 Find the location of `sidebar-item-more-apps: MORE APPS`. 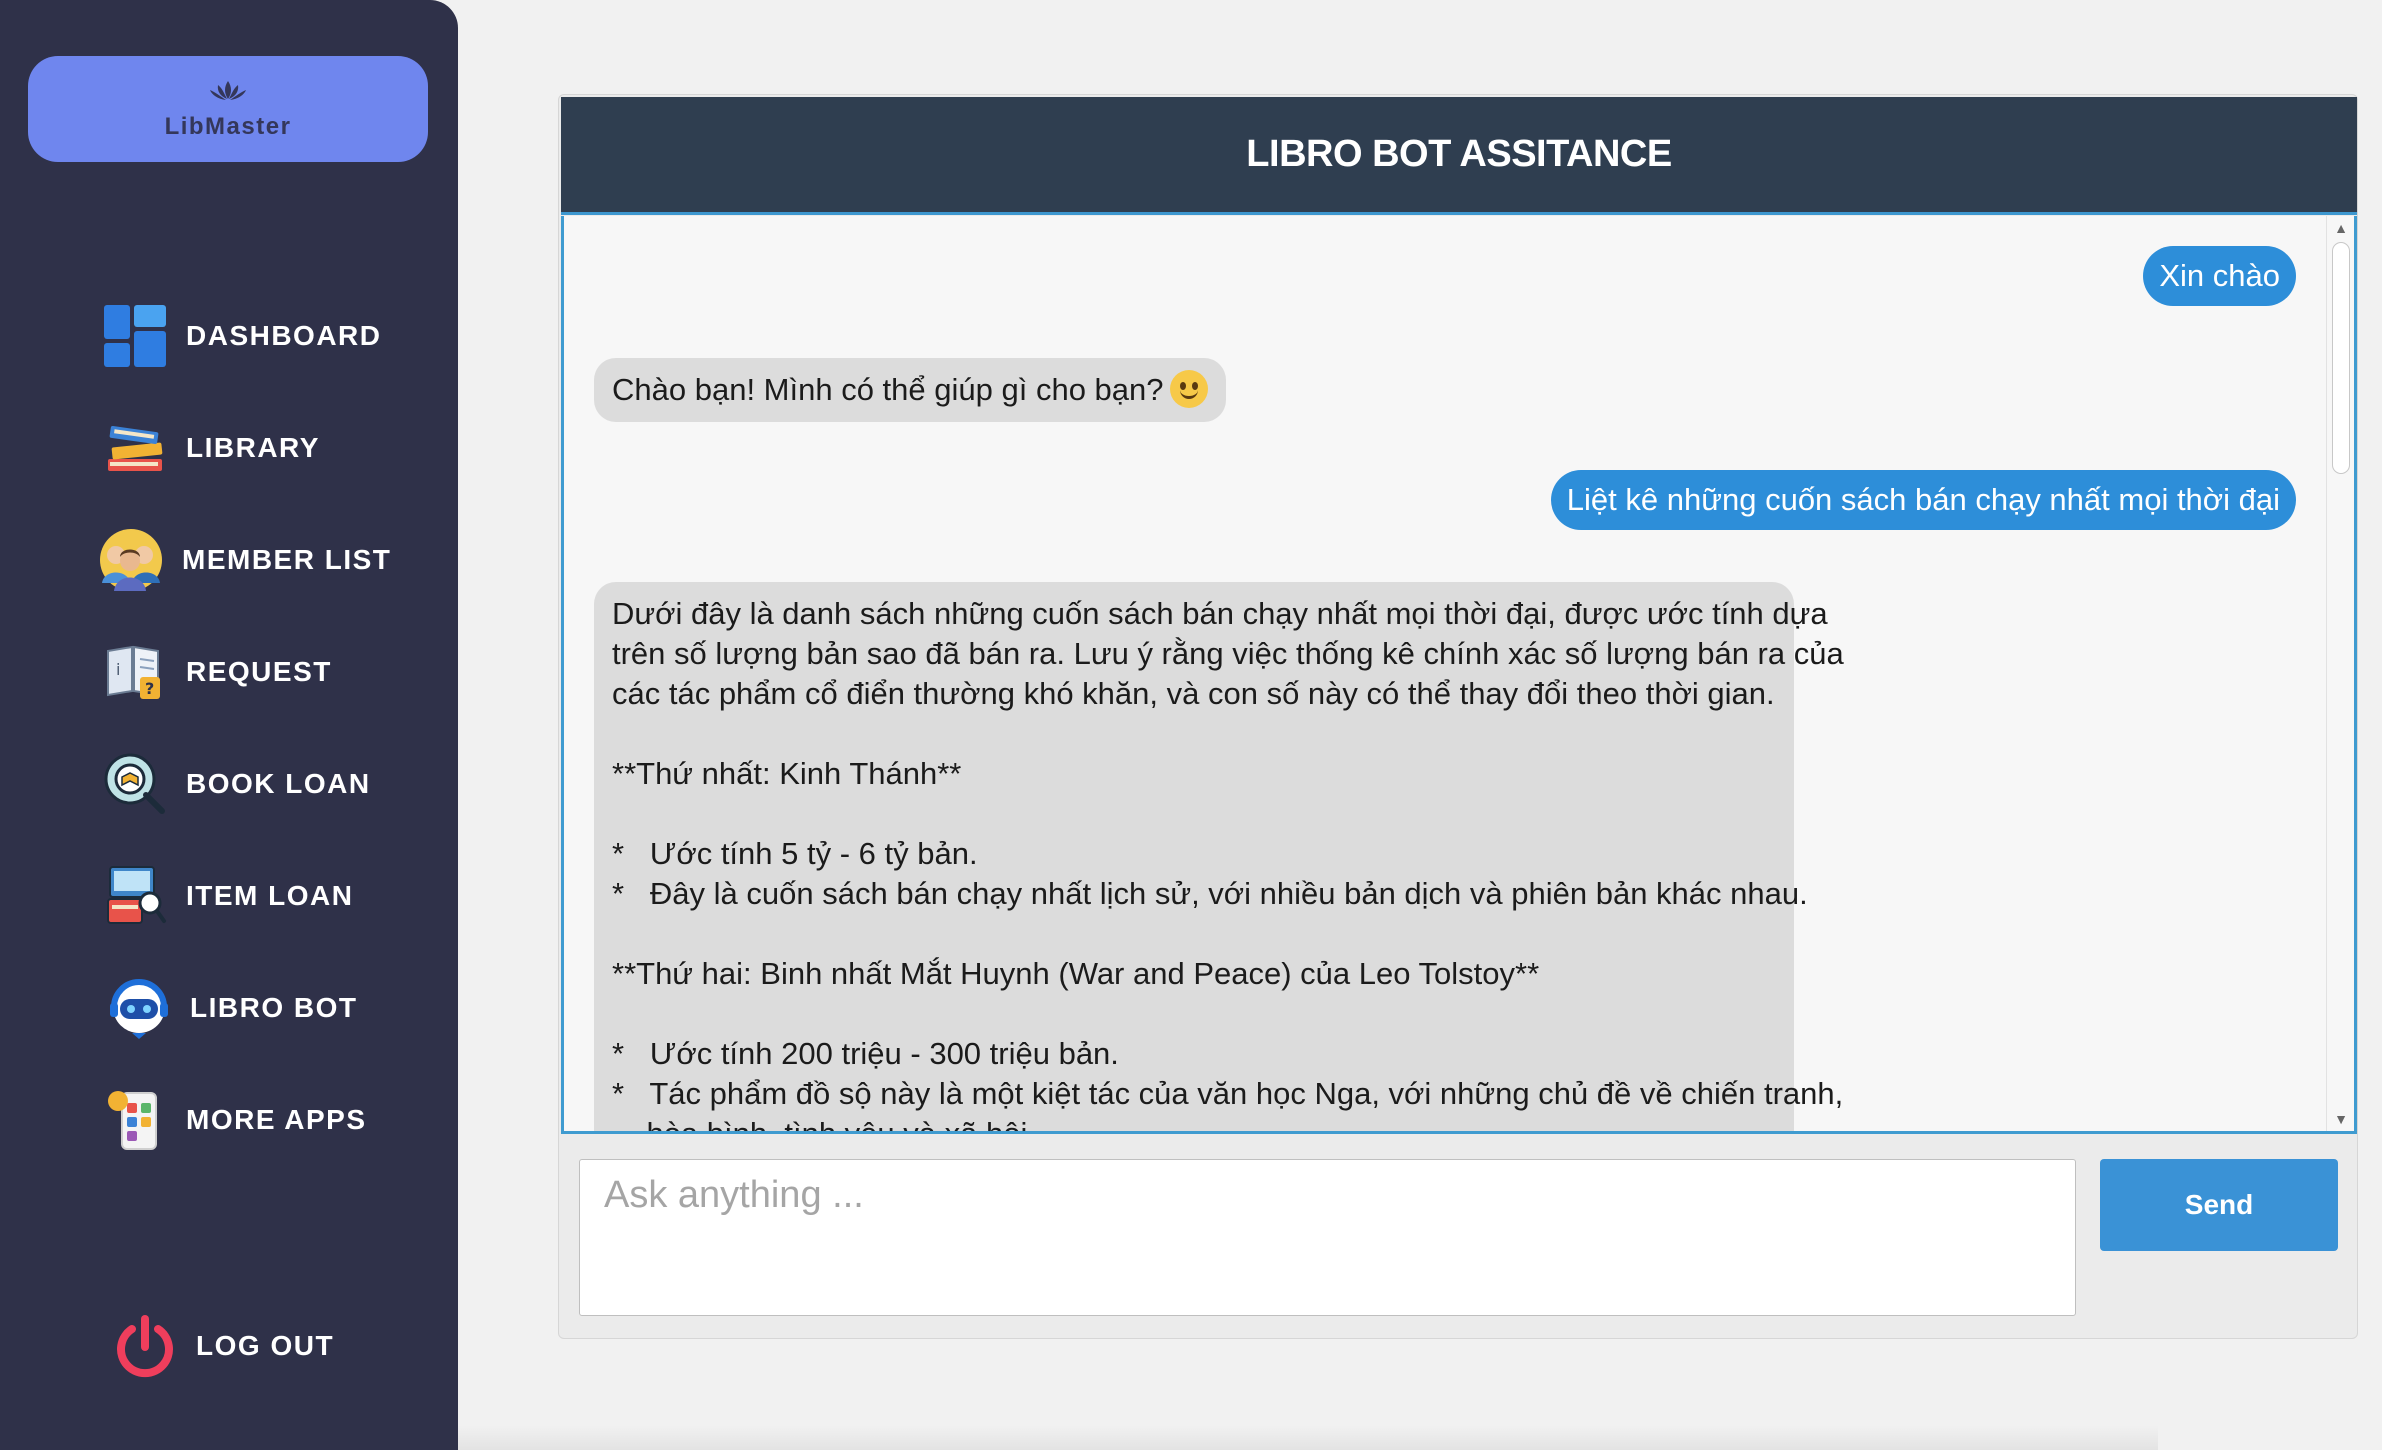

sidebar-item-more-apps: MORE APPS is located at coordinates (265, 1120).